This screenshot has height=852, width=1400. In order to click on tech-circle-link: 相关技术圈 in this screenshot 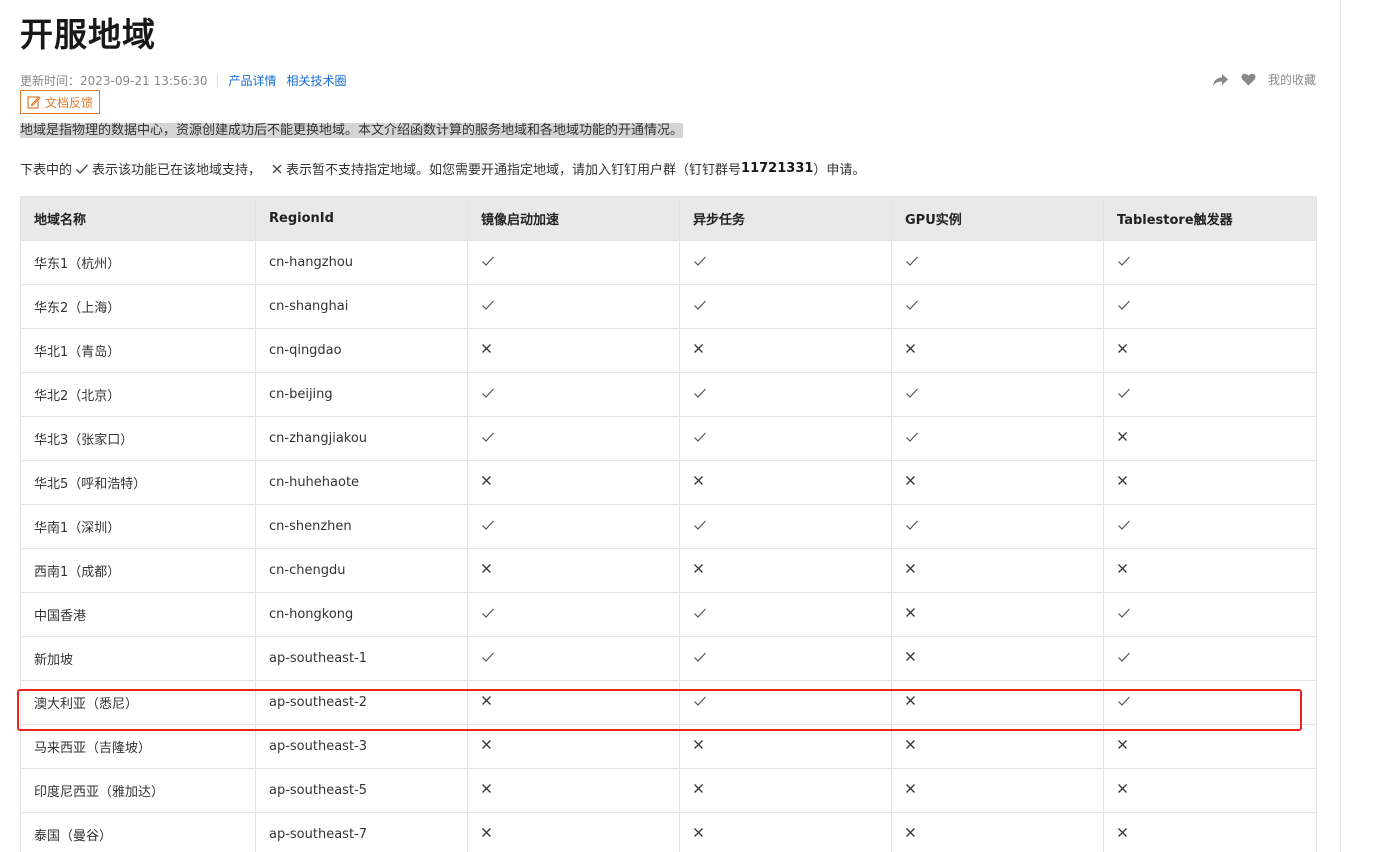, I will do `click(316, 80)`.